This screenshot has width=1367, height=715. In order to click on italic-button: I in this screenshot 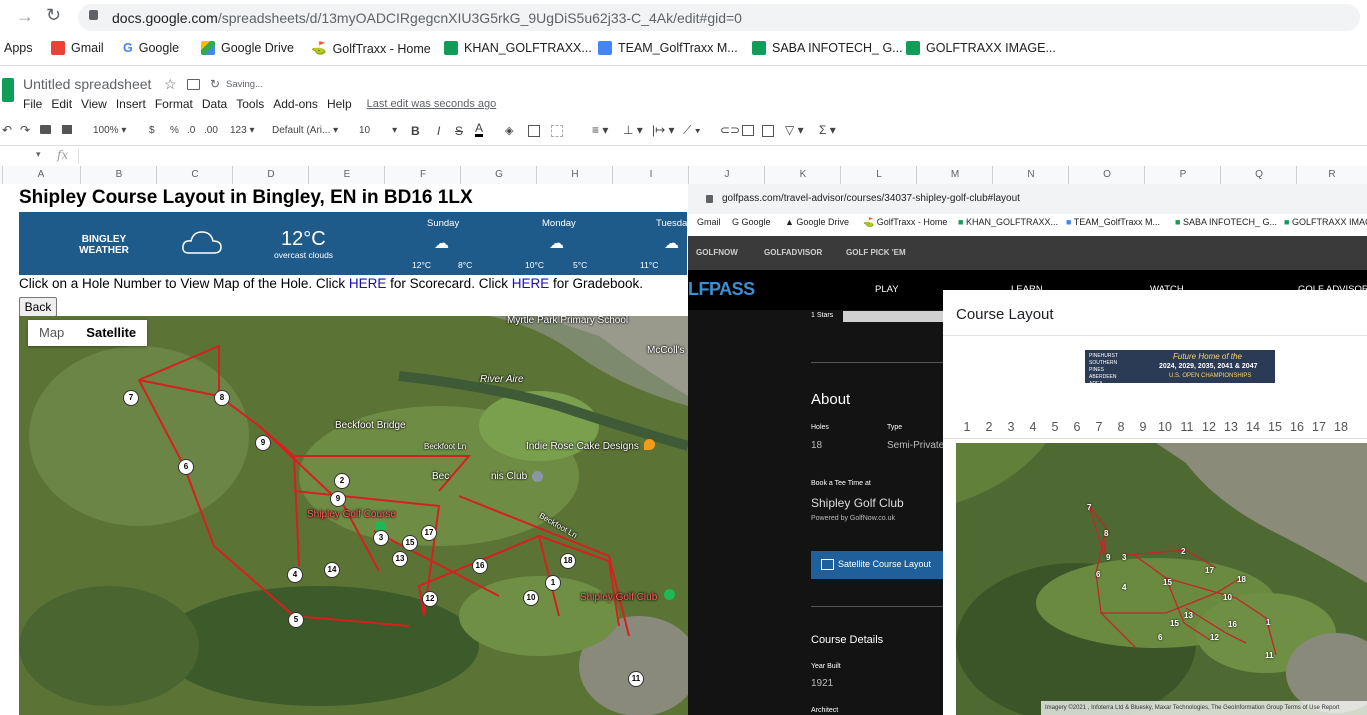, I will do `click(438, 131)`.